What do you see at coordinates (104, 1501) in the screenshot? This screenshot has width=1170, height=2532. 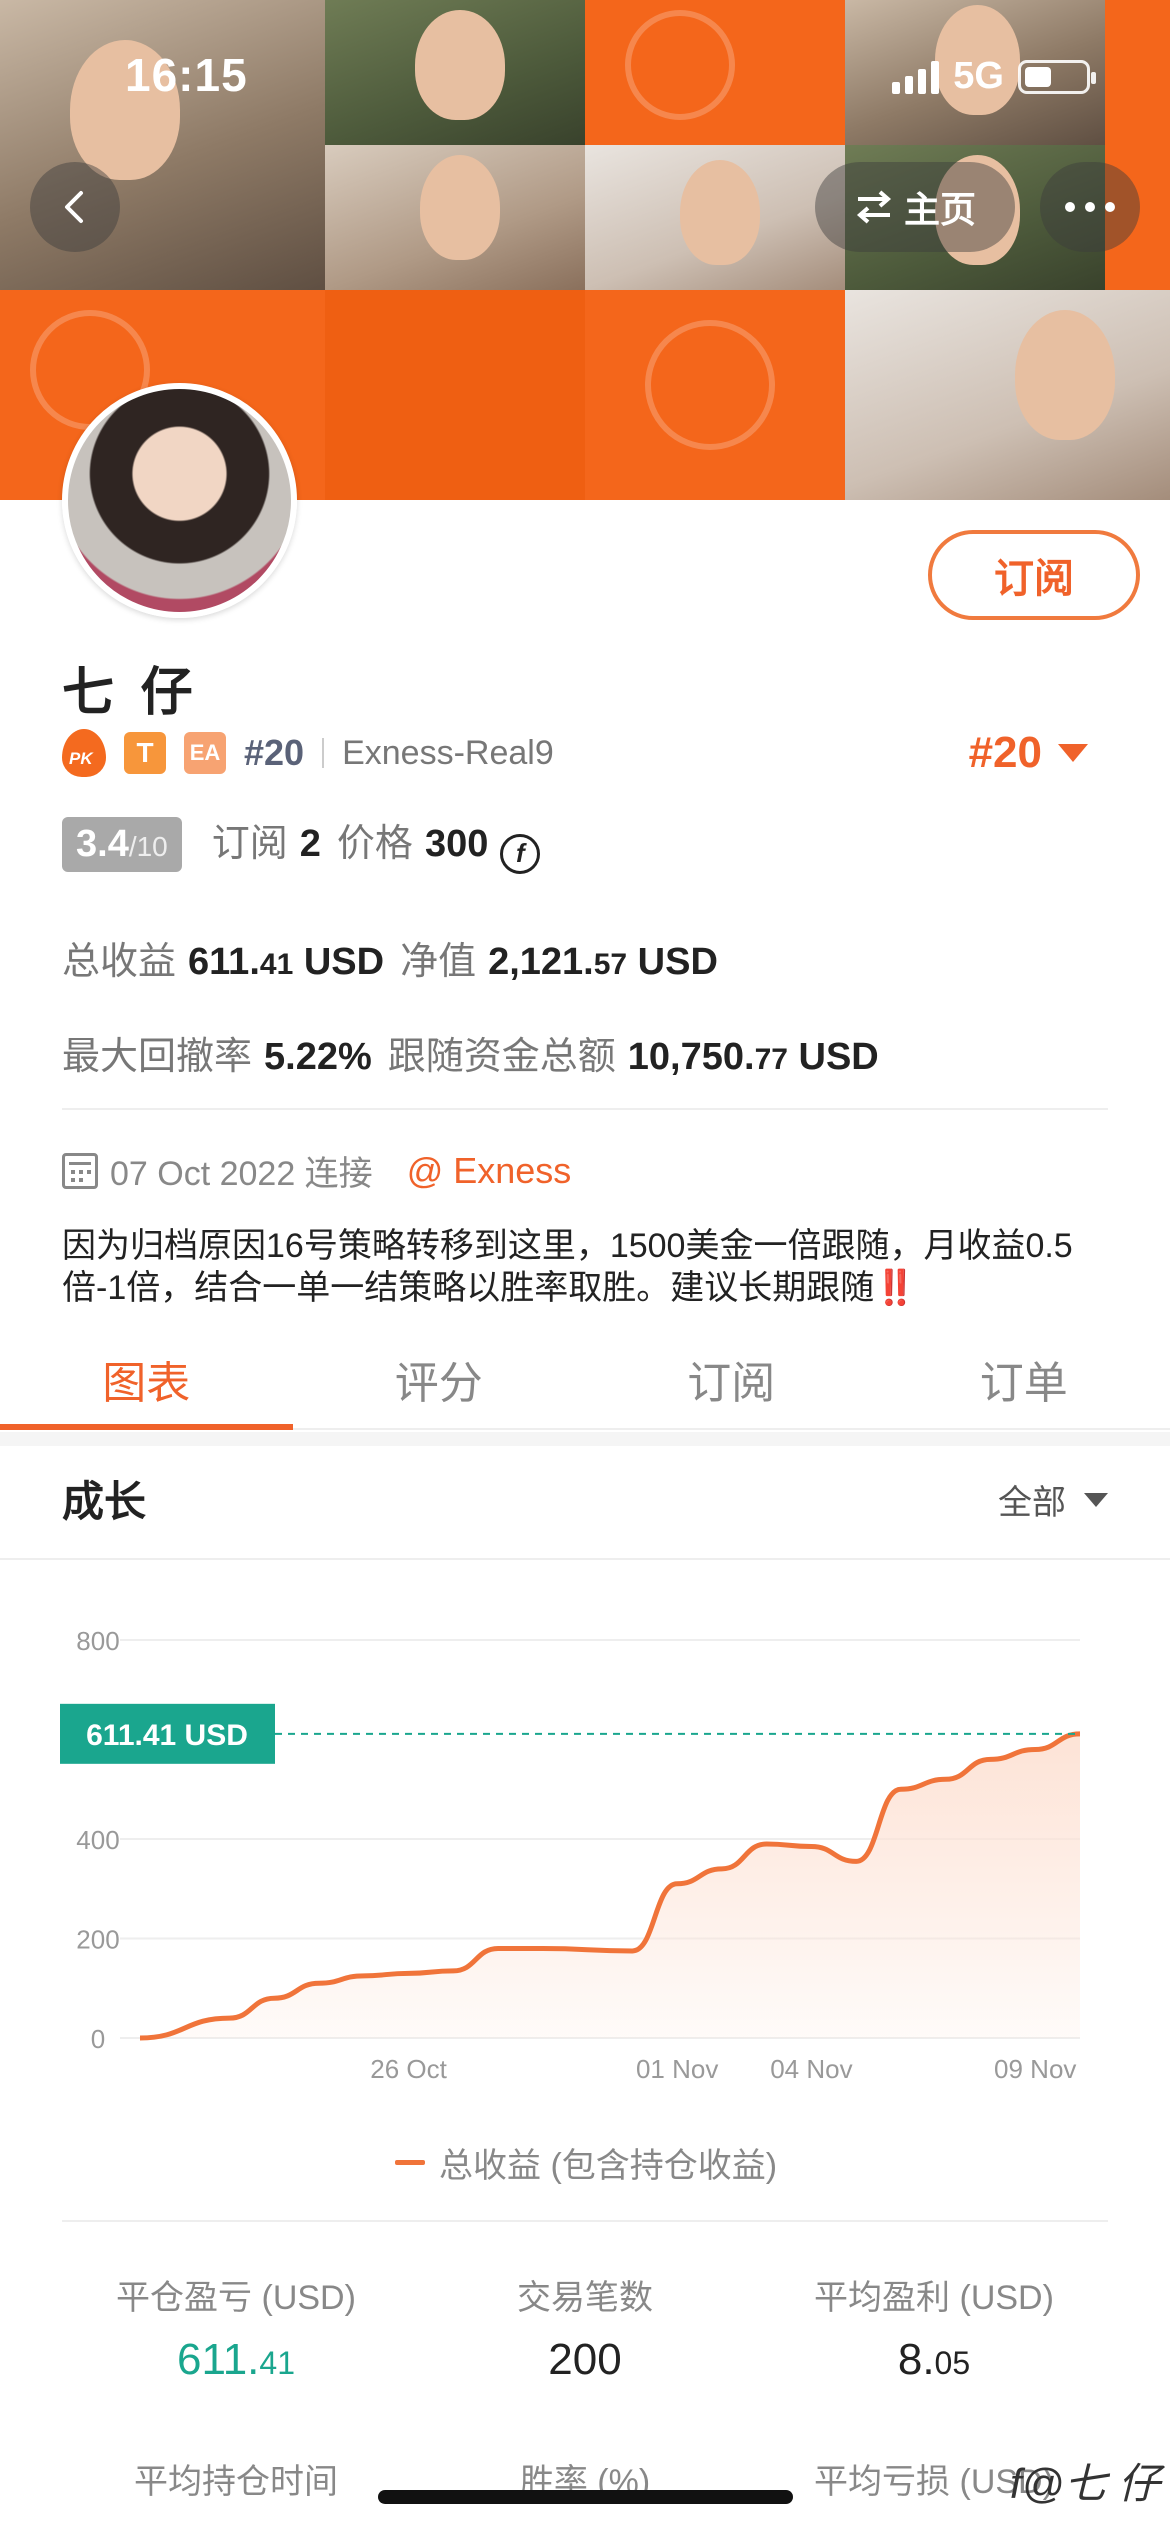 I see `growth-title: 成长` at bounding box center [104, 1501].